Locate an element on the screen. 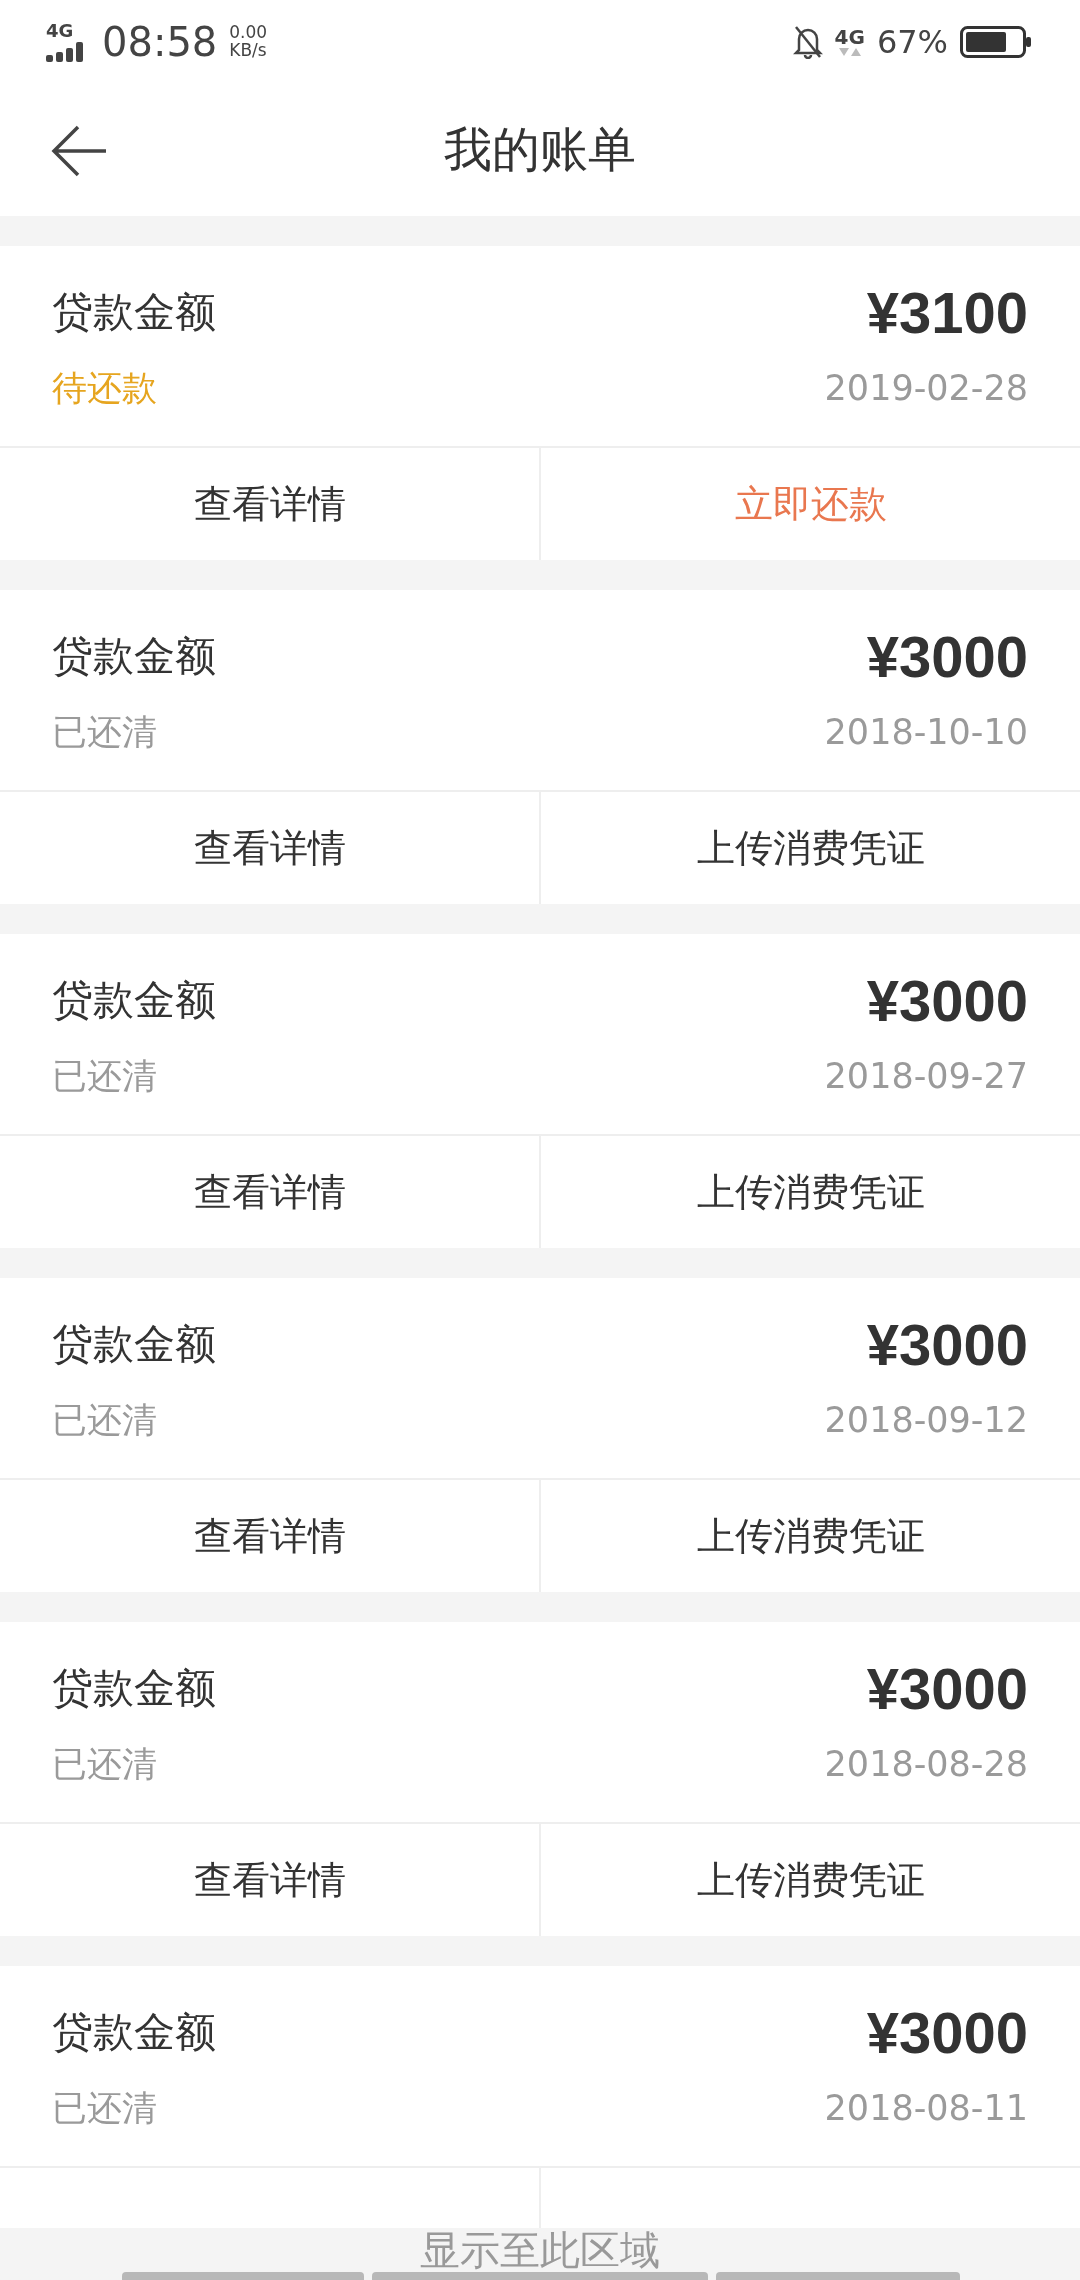 The image size is (1080, 2280). network-type: 4G is located at coordinates (60, 31).